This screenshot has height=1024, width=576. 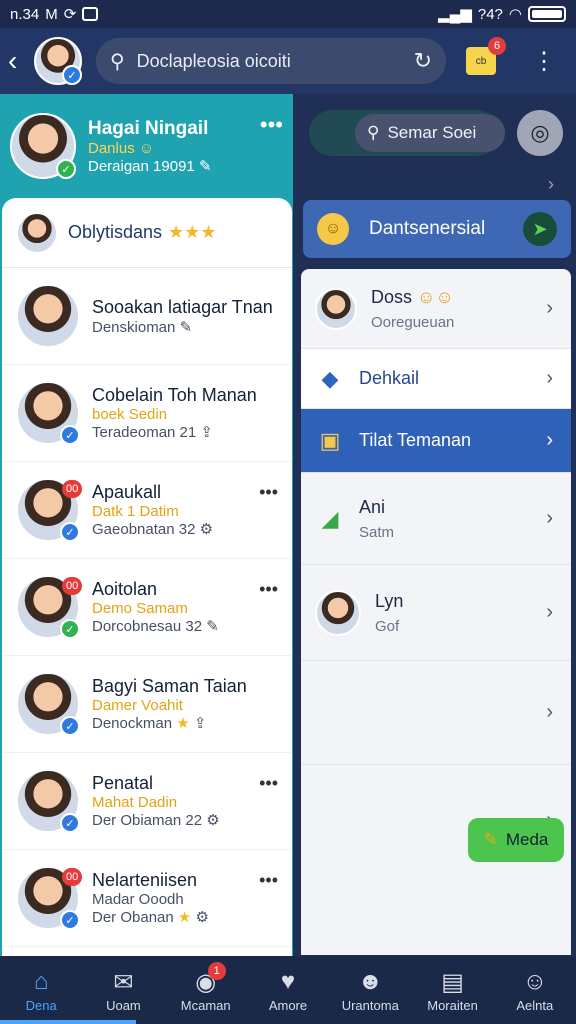 What do you see at coordinates (288, 14) in the screenshot?
I see `status-bar: n.34 M ⟳ ▂▄▆ ?4? ◠` at bounding box center [288, 14].